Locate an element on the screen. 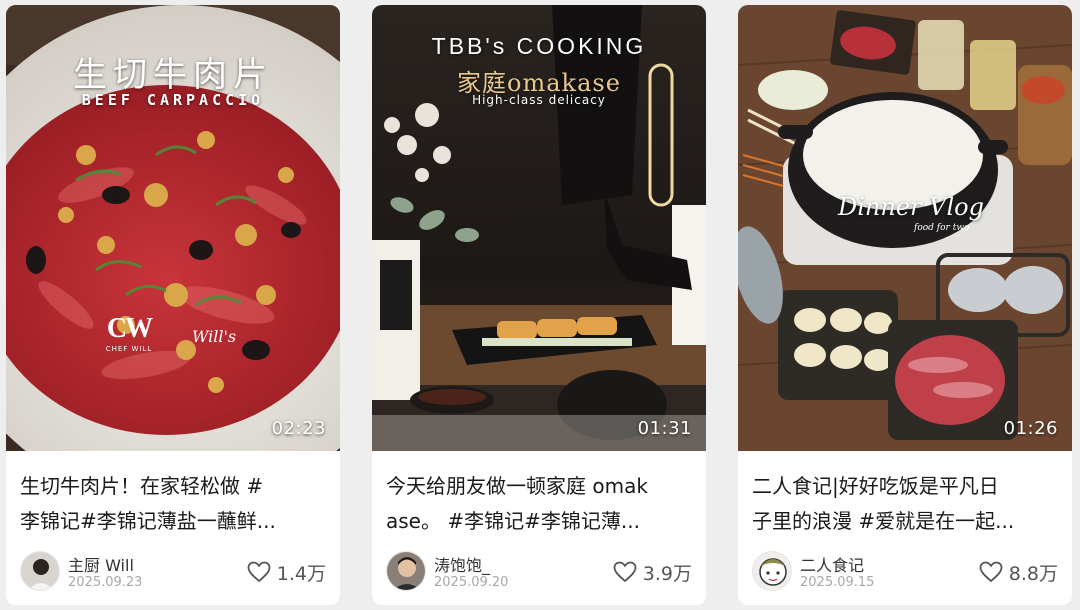 This screenshot has width=1080, height=610. video-duration: 01:26 is located at coordinates (1030, 428).